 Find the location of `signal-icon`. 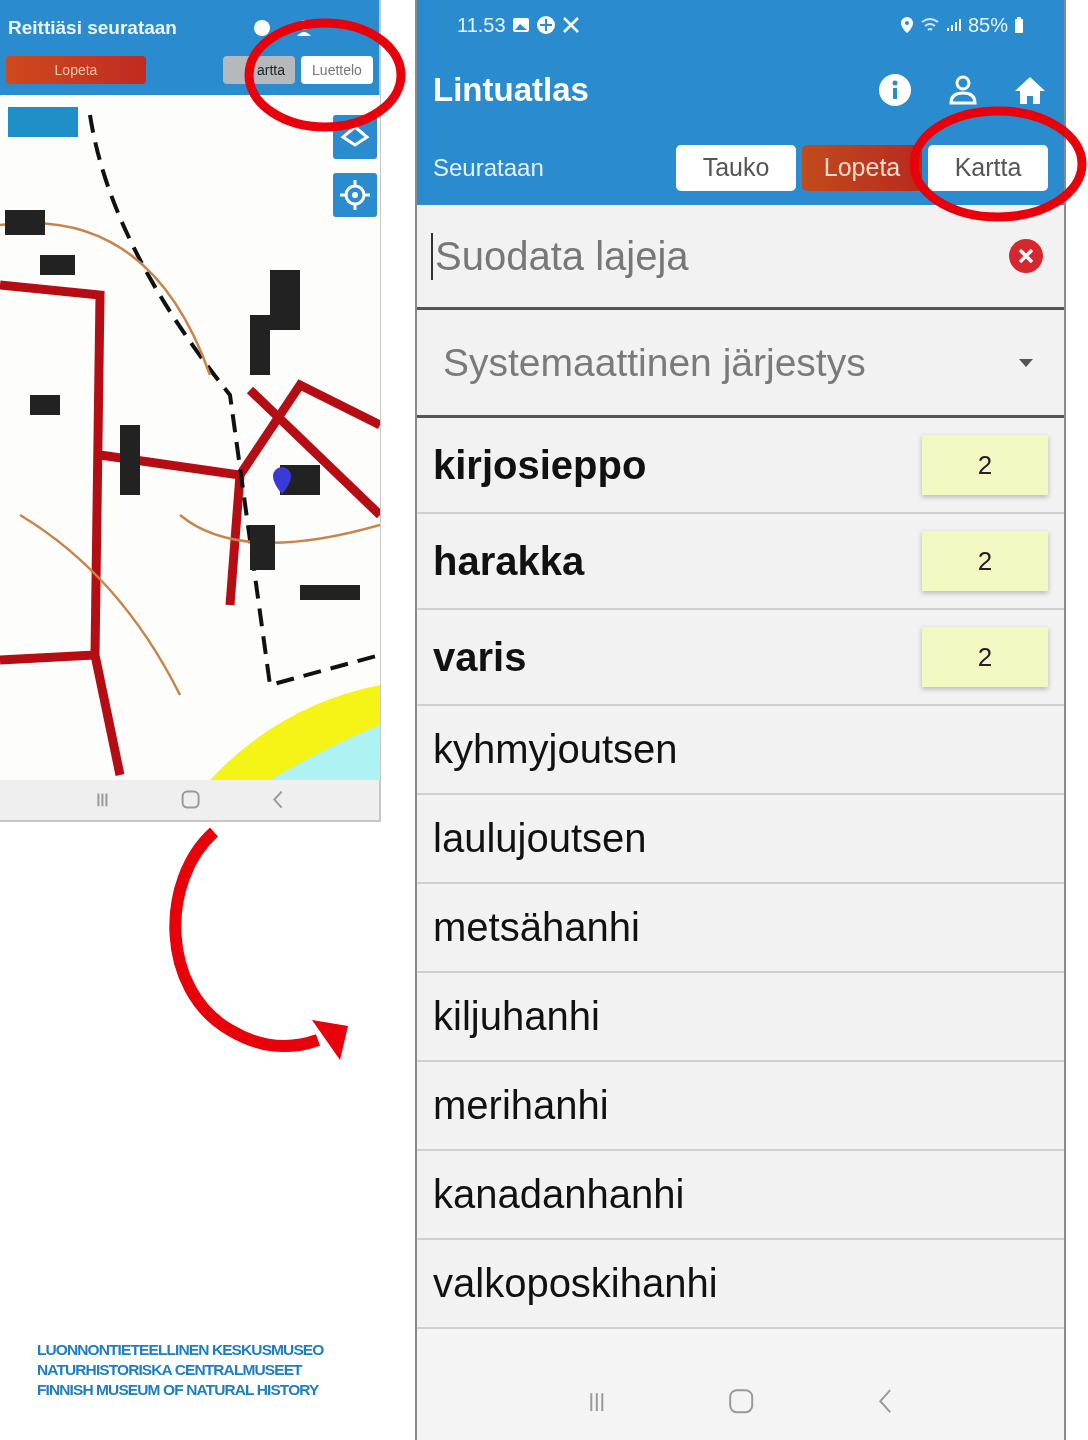

signal-icon is located at coordinates (953, 25).